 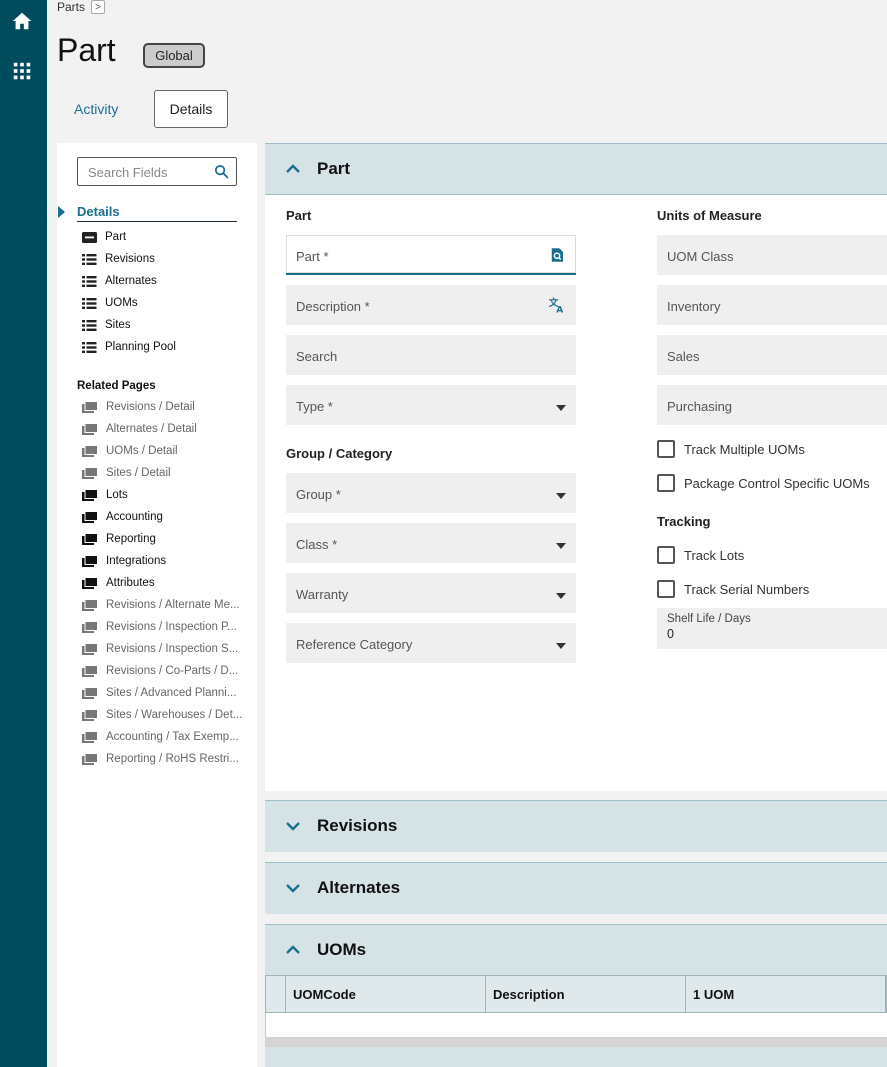 I want to click on tab-details: Details, so click(x=191, y=109).